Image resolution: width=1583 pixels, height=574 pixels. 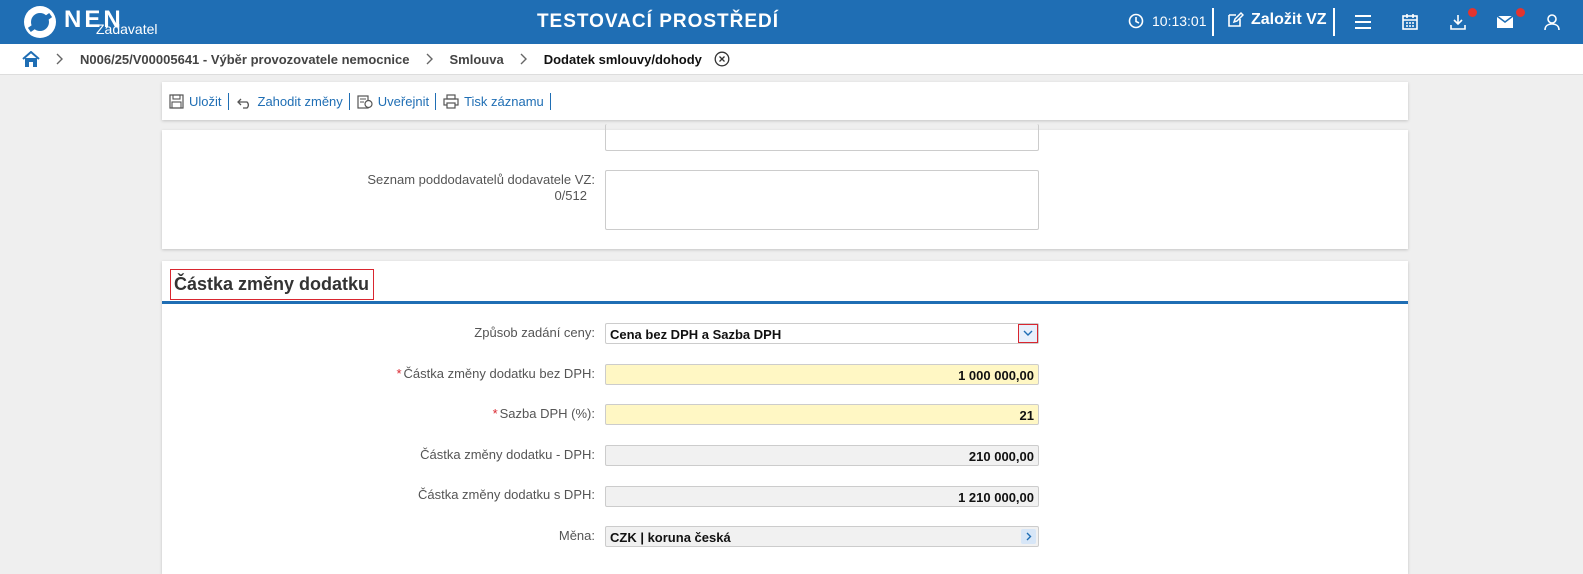 I want to click on section-underline, so click(x=785, y=302).